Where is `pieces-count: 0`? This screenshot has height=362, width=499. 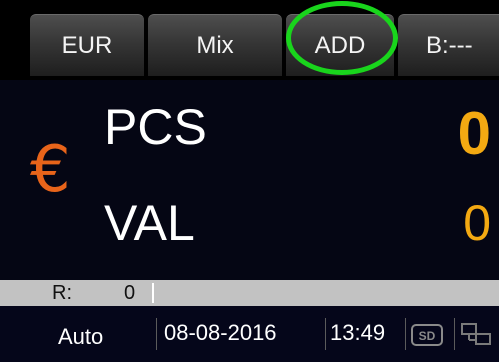 pieces-count: 0 is located at coordinates (474, 133).